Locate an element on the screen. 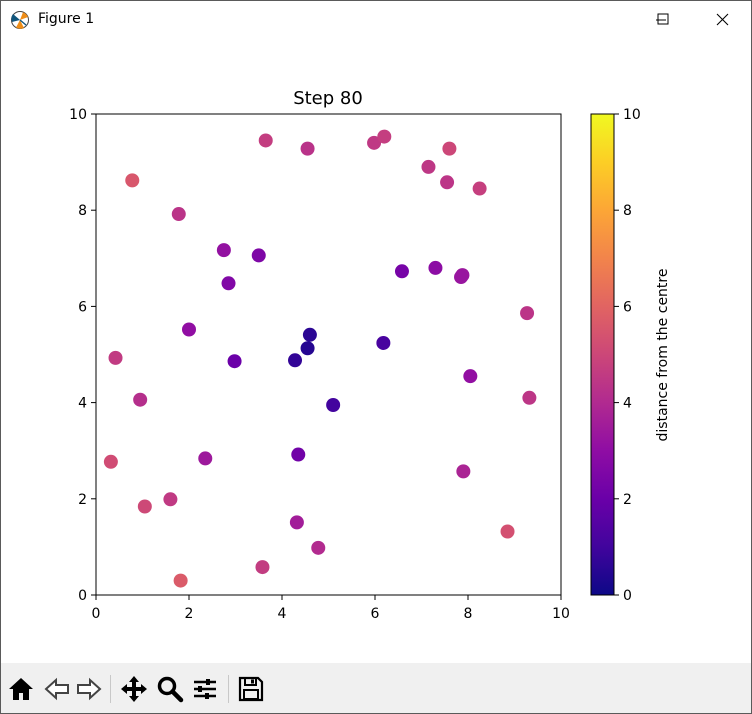 Image resolution: width=752 pixels, height=714 pixels. x-tick-label: 0 is located at coordinates (96, 614).